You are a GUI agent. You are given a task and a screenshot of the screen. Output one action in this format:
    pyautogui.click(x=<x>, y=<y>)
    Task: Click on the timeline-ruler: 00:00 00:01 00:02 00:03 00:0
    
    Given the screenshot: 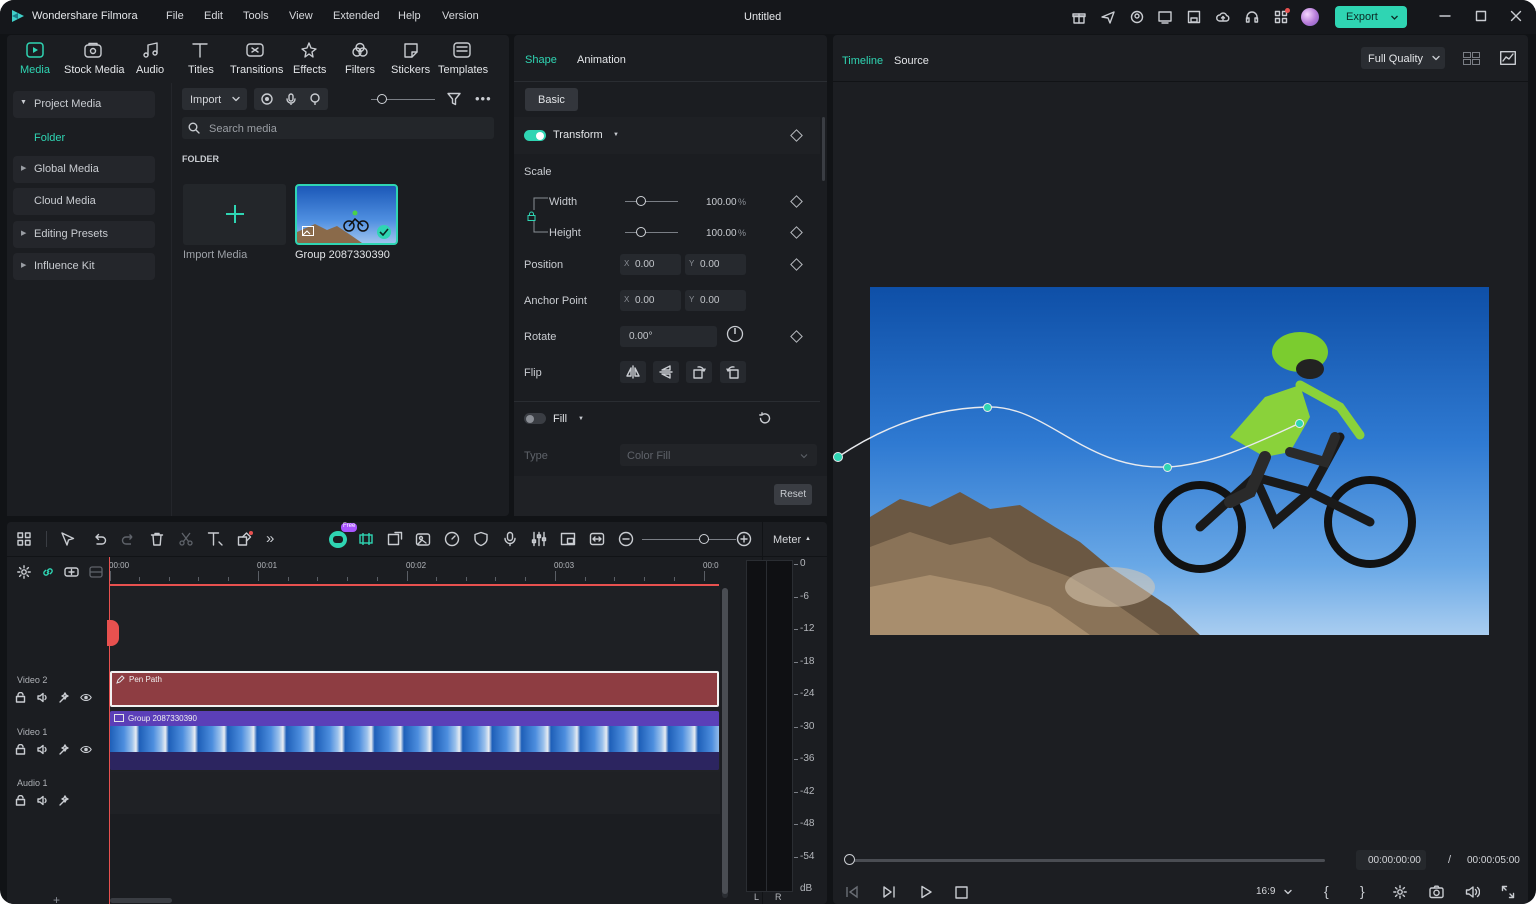 What is the action you would take?
    pyautogui.click(x=414, y=571)
    